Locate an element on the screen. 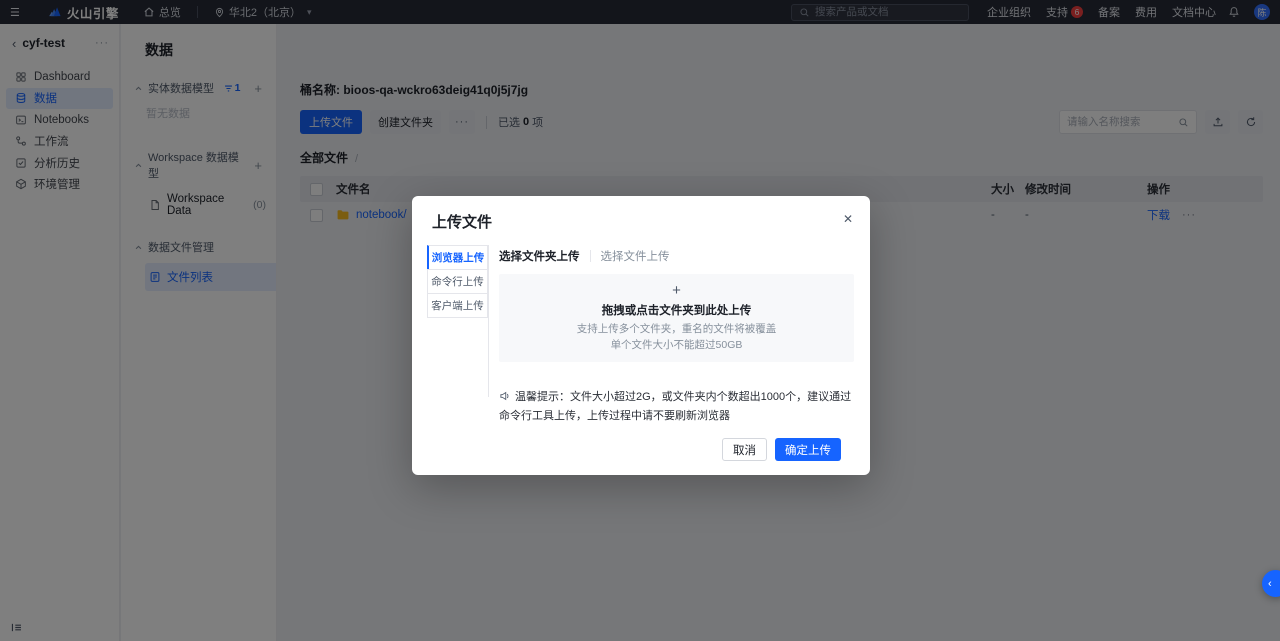  modal-header: 上传文件 ✕ is located at coordinates (641, 219).